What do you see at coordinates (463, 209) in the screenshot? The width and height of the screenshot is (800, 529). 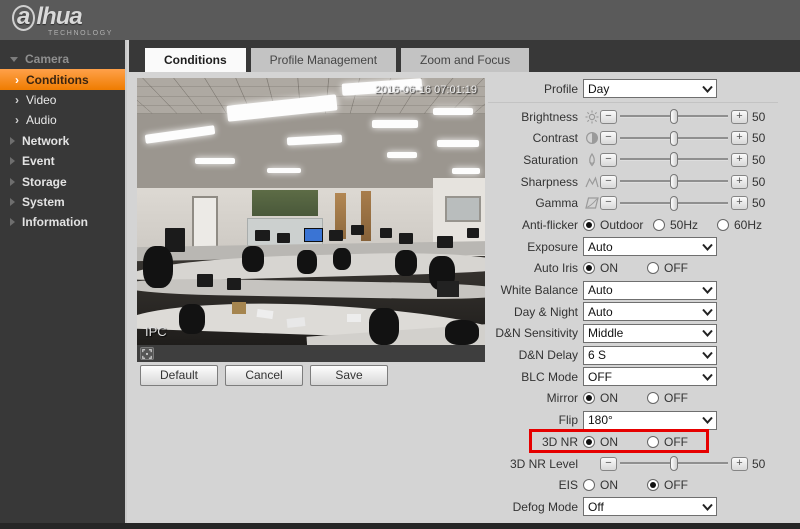 I see `scene-window` at bounding box center [463, 209].